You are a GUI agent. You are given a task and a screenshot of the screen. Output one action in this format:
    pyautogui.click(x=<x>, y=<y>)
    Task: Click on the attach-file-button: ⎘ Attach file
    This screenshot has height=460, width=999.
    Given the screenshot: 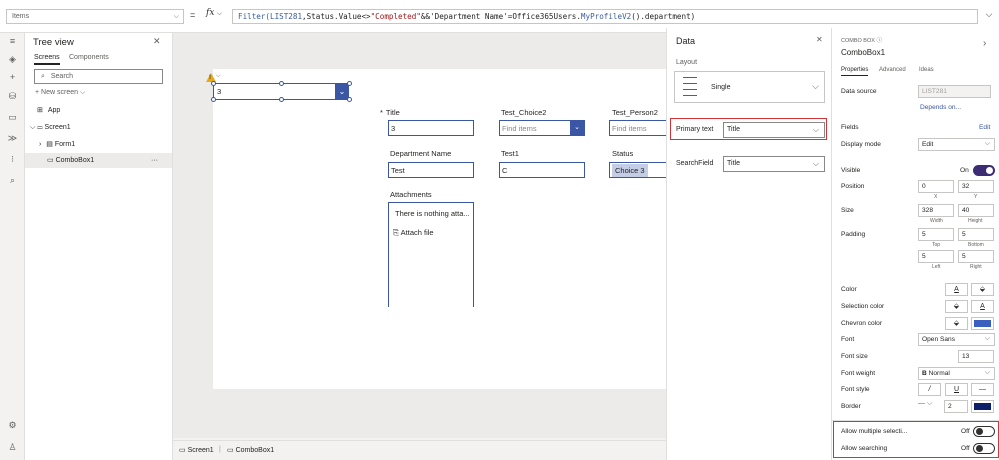 What is the action you would take?
    pyautogui.click(x=413, y=233)
    